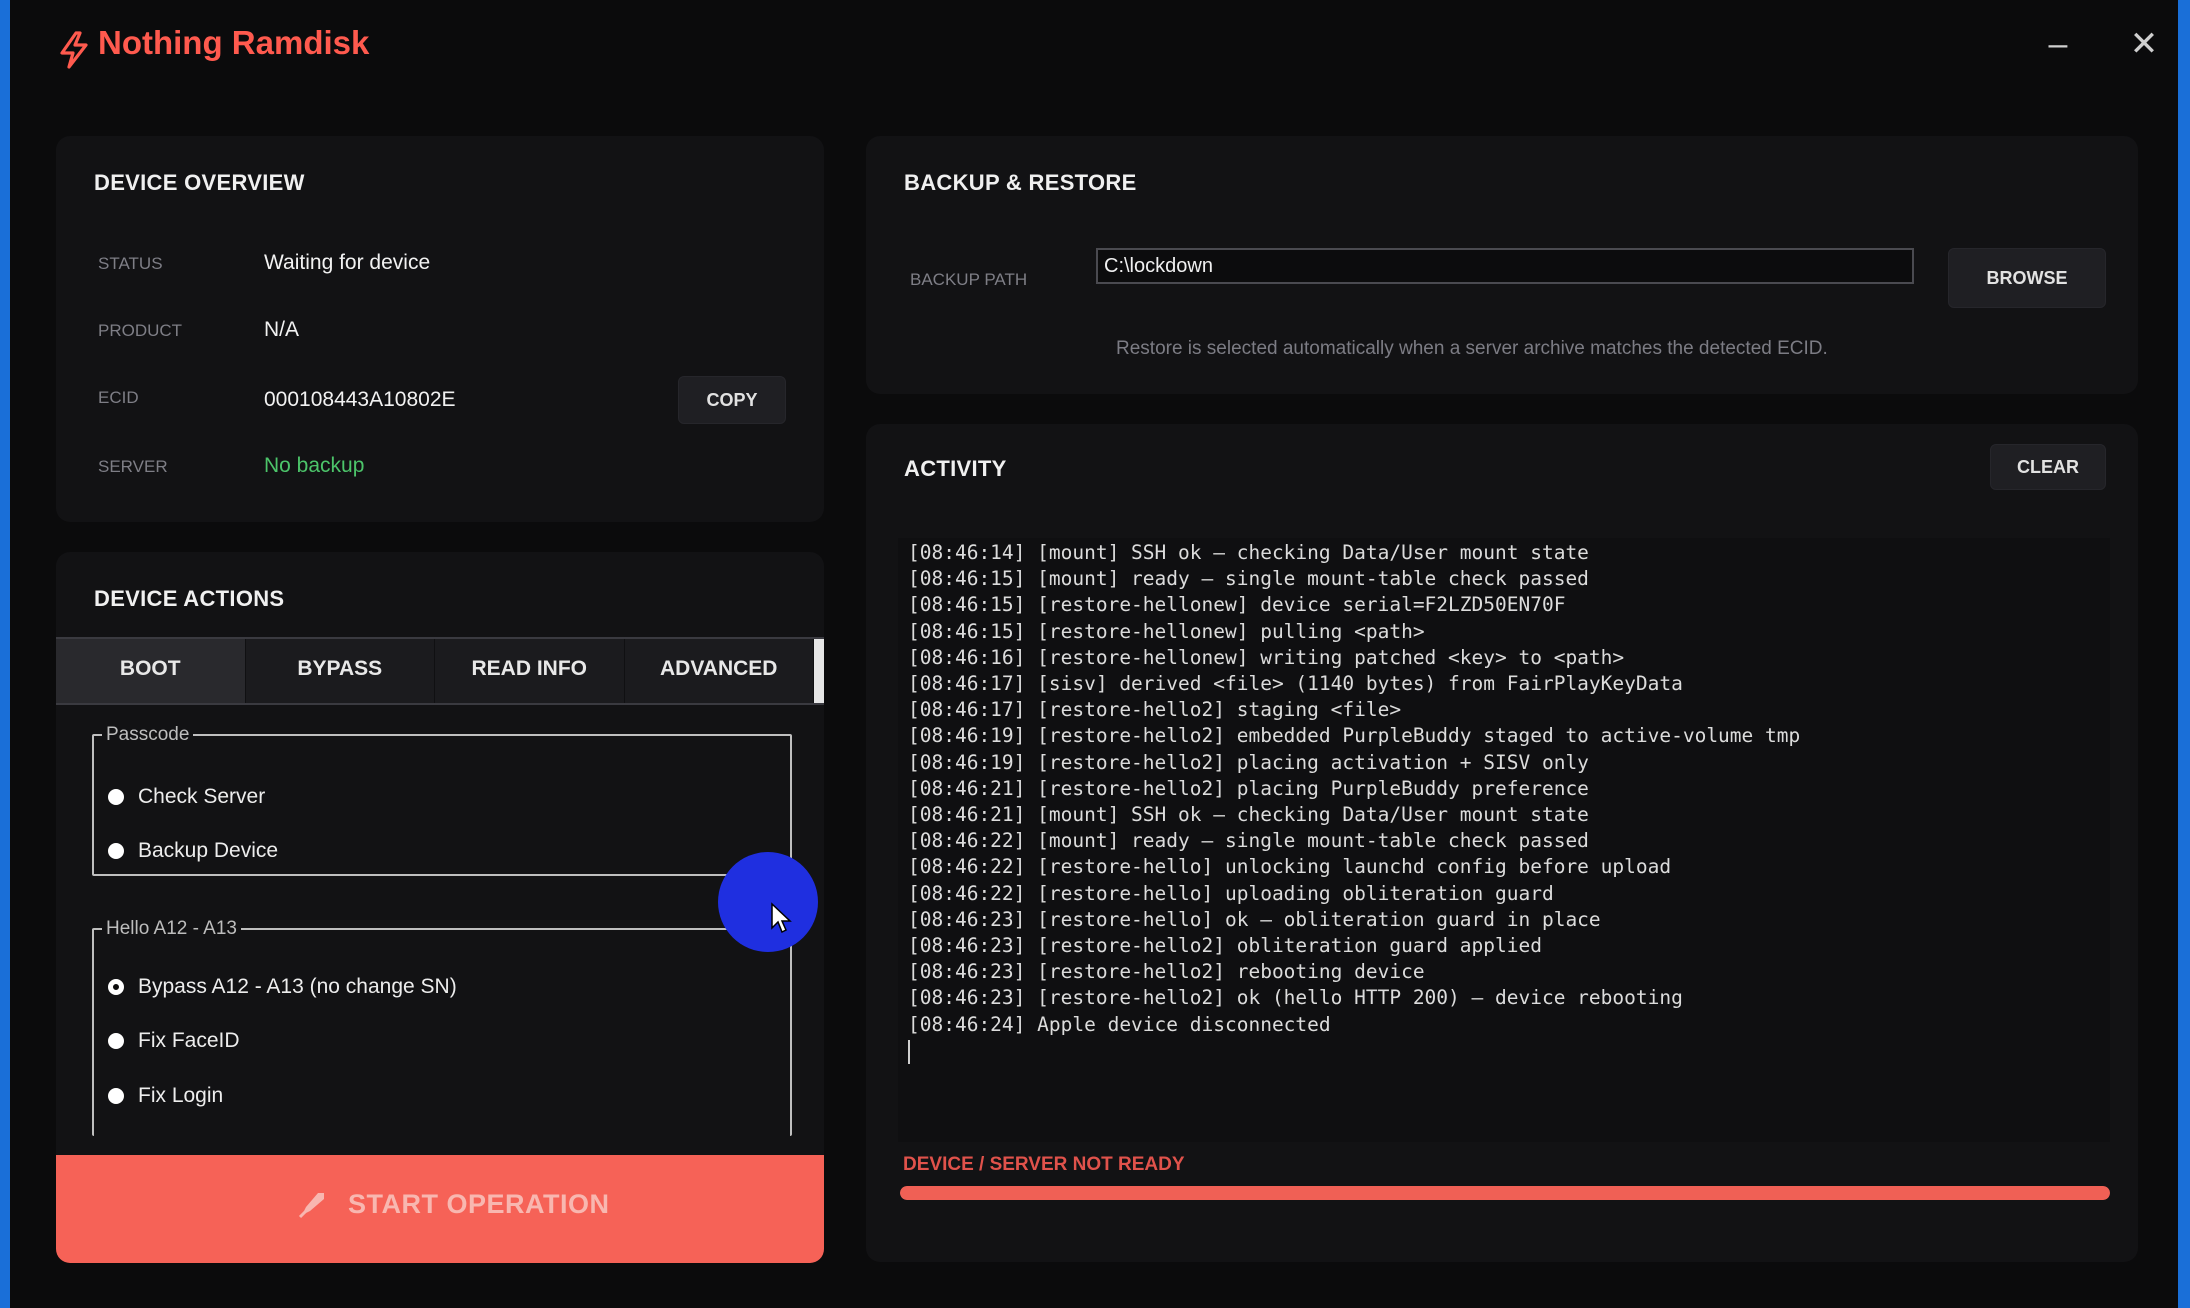 Image resolution: width=2190 pixels, height=1308 pixels. Describe the element at coordinates (130, 263) in the screenshot. I see `status-label: STATUS` at that location.